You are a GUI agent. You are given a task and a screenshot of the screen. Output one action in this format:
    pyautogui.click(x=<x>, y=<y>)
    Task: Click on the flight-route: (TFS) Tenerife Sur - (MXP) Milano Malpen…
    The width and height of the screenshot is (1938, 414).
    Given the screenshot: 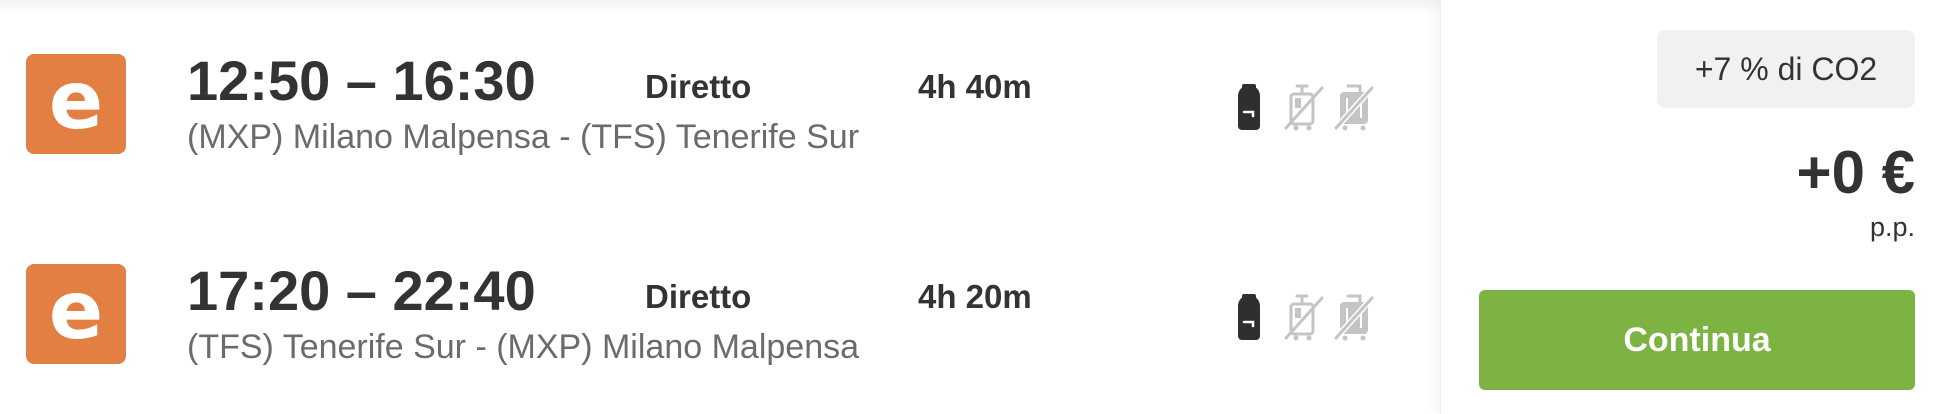 What is the action you would take?
    pyautogui.click(x=523, y=347)
    